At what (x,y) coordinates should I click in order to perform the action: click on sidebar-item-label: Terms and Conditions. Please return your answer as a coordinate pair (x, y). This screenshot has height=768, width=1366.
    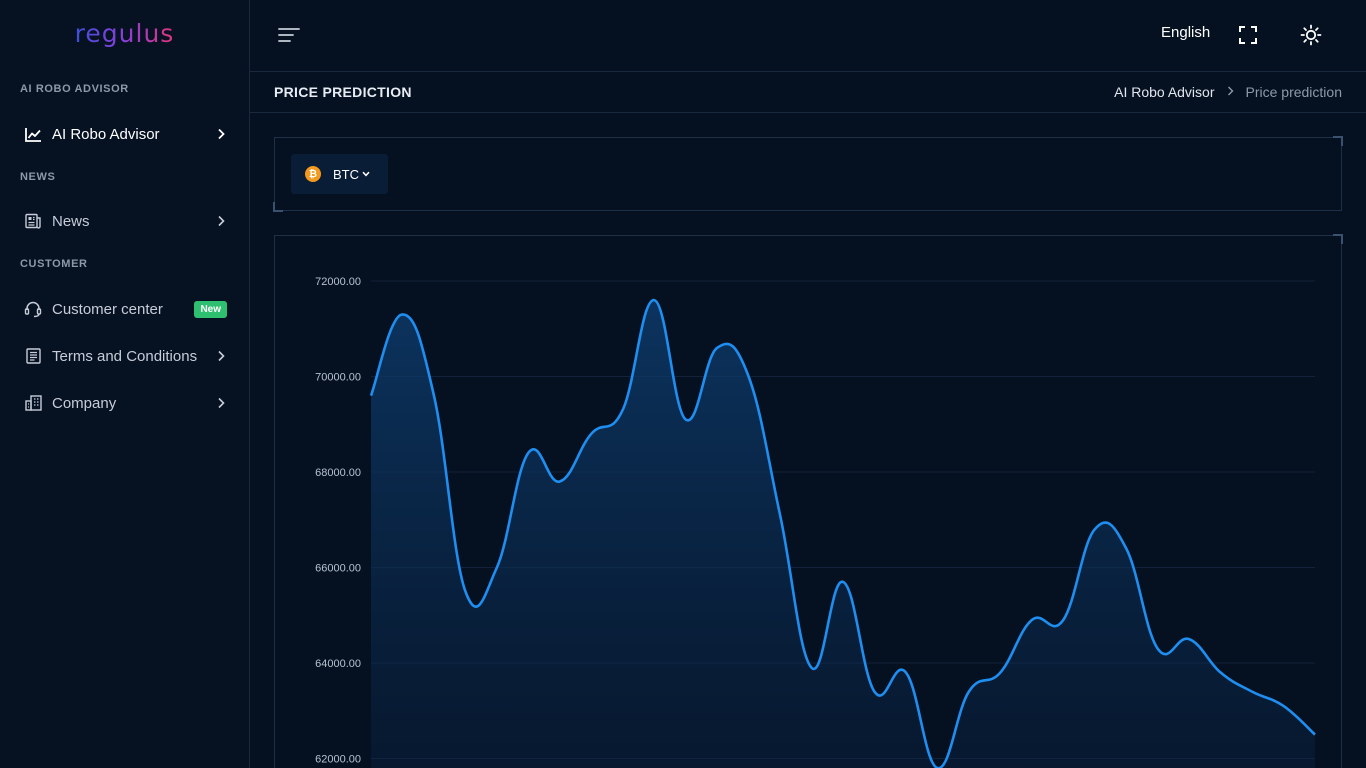
    Looking at the image, I should click on (125, 356).